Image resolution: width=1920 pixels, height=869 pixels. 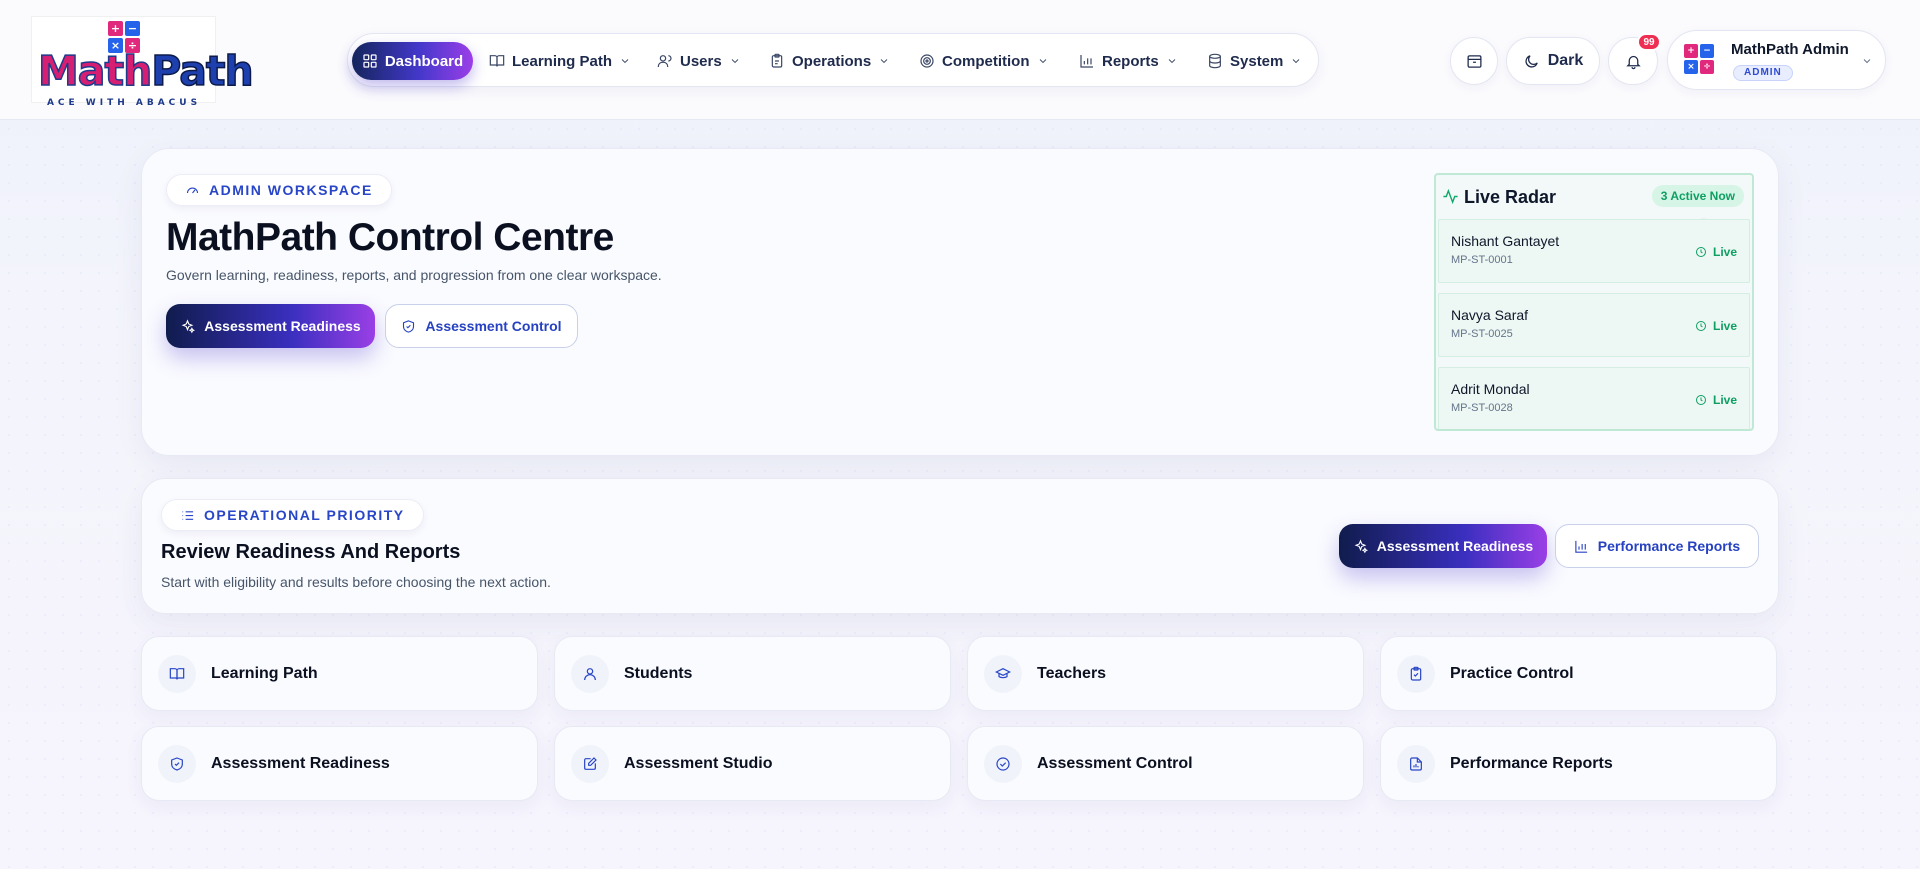 I want to click on target-icon, so click(x=927, y=61).